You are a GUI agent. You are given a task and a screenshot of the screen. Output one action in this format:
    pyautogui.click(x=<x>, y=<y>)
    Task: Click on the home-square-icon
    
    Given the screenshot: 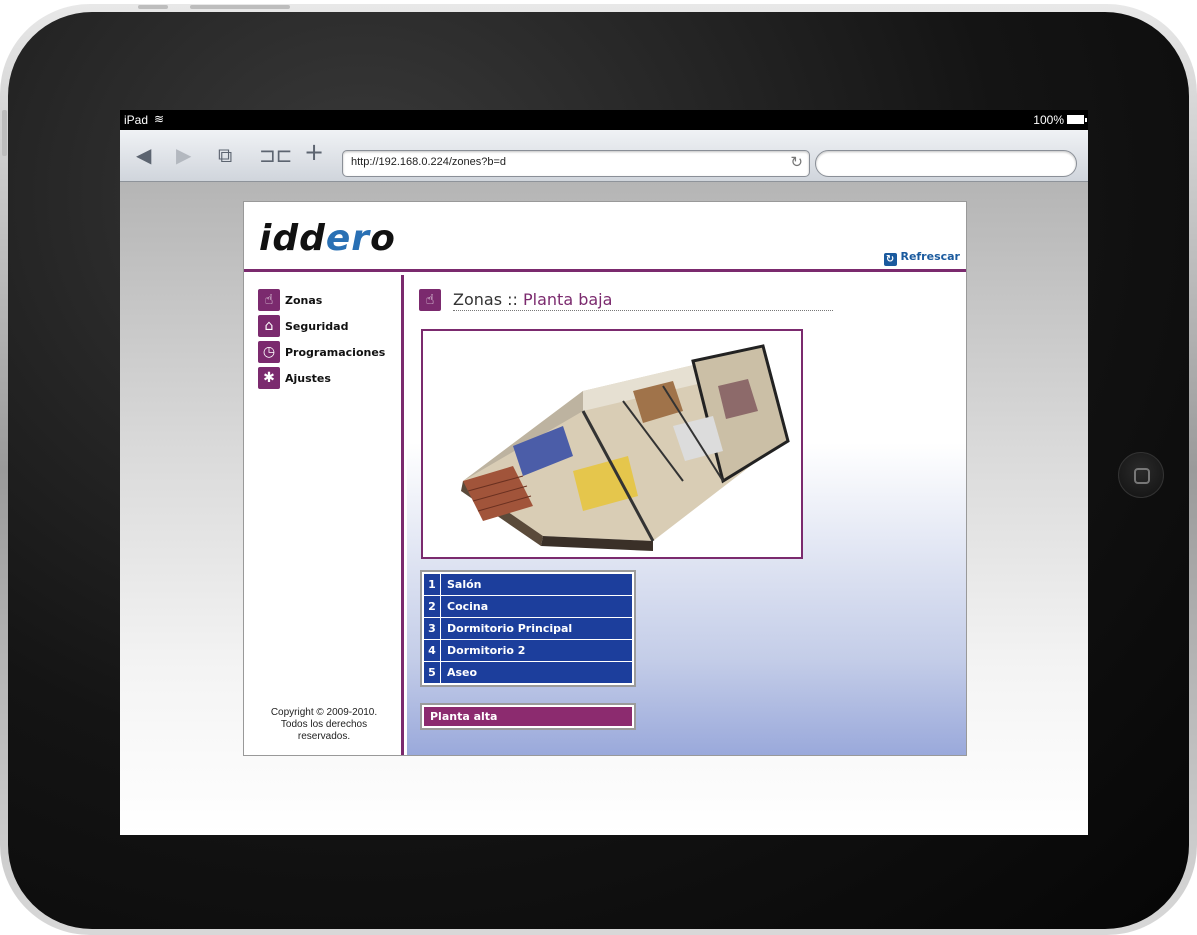 What is the action you would take?
    pyautogui.click(x=1142, y=476)
    